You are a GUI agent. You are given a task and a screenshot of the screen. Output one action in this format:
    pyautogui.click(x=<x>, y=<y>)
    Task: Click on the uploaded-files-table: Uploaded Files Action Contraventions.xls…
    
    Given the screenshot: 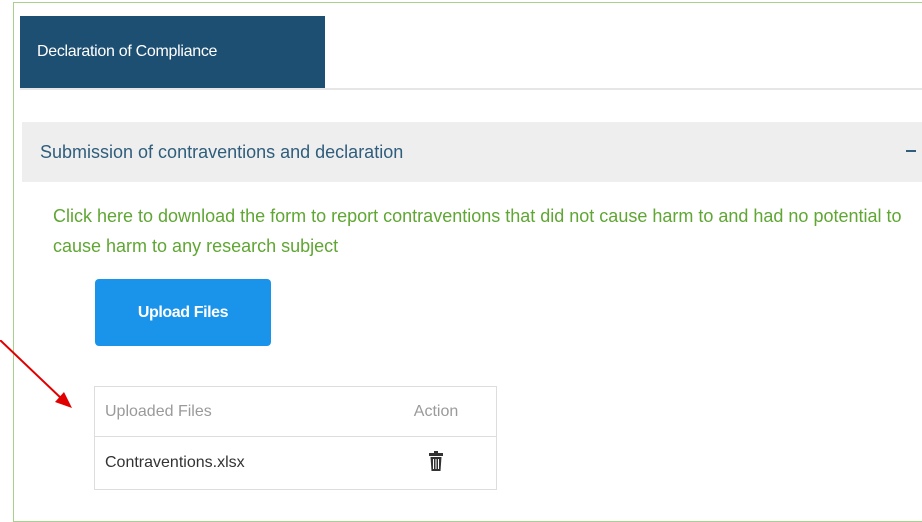 What is the action you would take?
    pyautogui.click(x=295, y=438)
    